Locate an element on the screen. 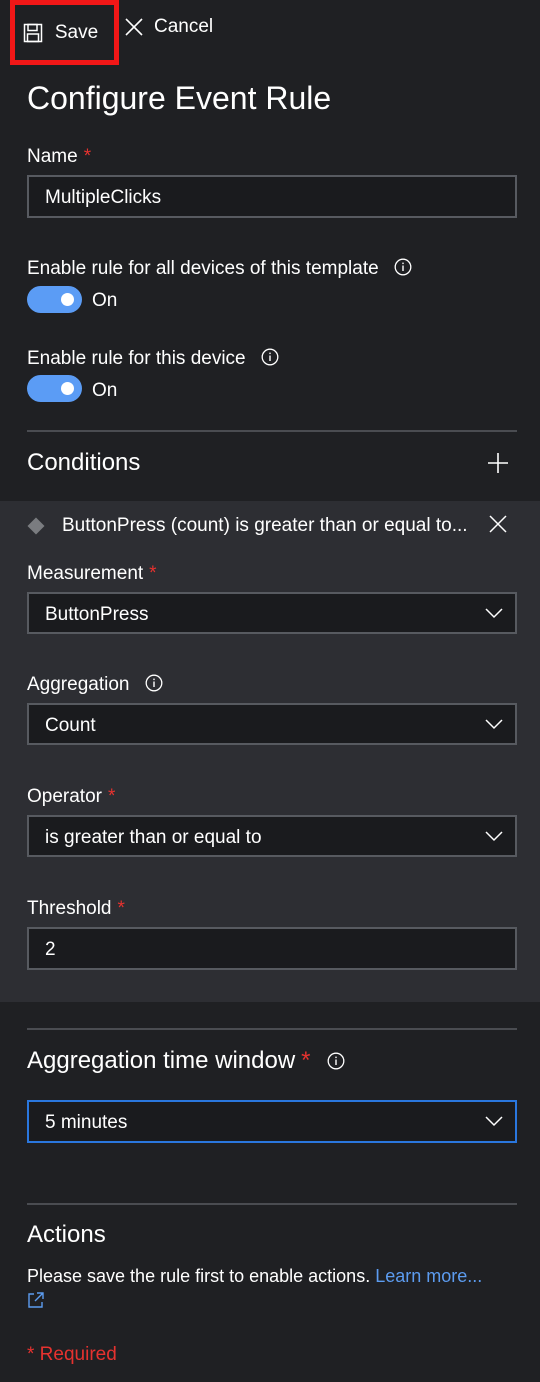 This screenshot has width=540, height=1382. external-link-icon is located at coordinates (36, 1300).